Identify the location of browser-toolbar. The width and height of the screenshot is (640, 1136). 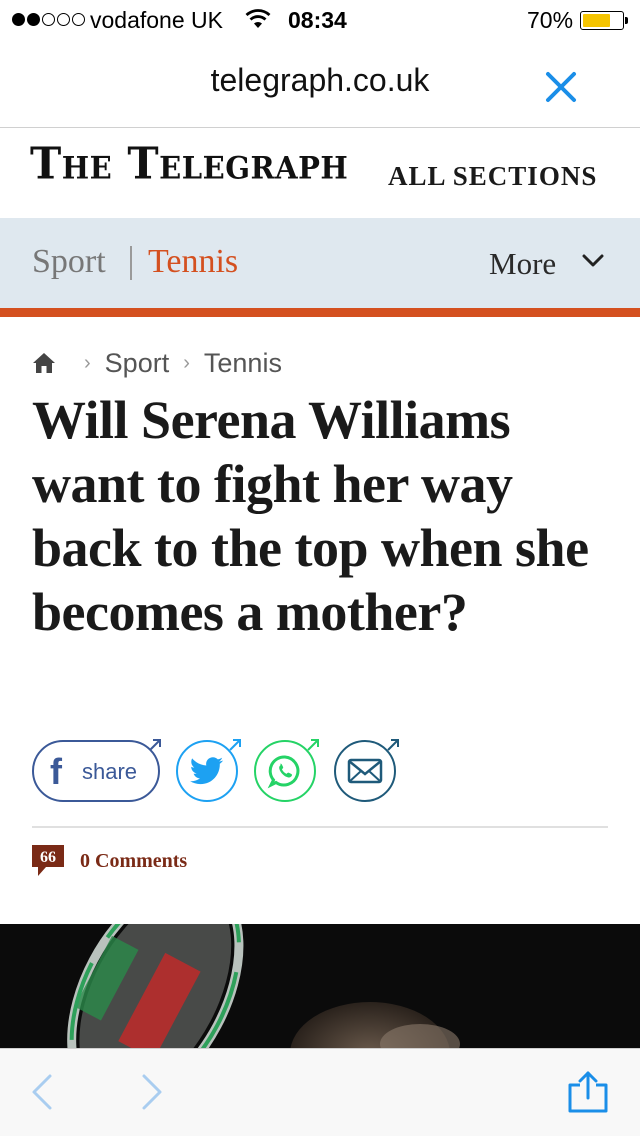
(320, 1092).